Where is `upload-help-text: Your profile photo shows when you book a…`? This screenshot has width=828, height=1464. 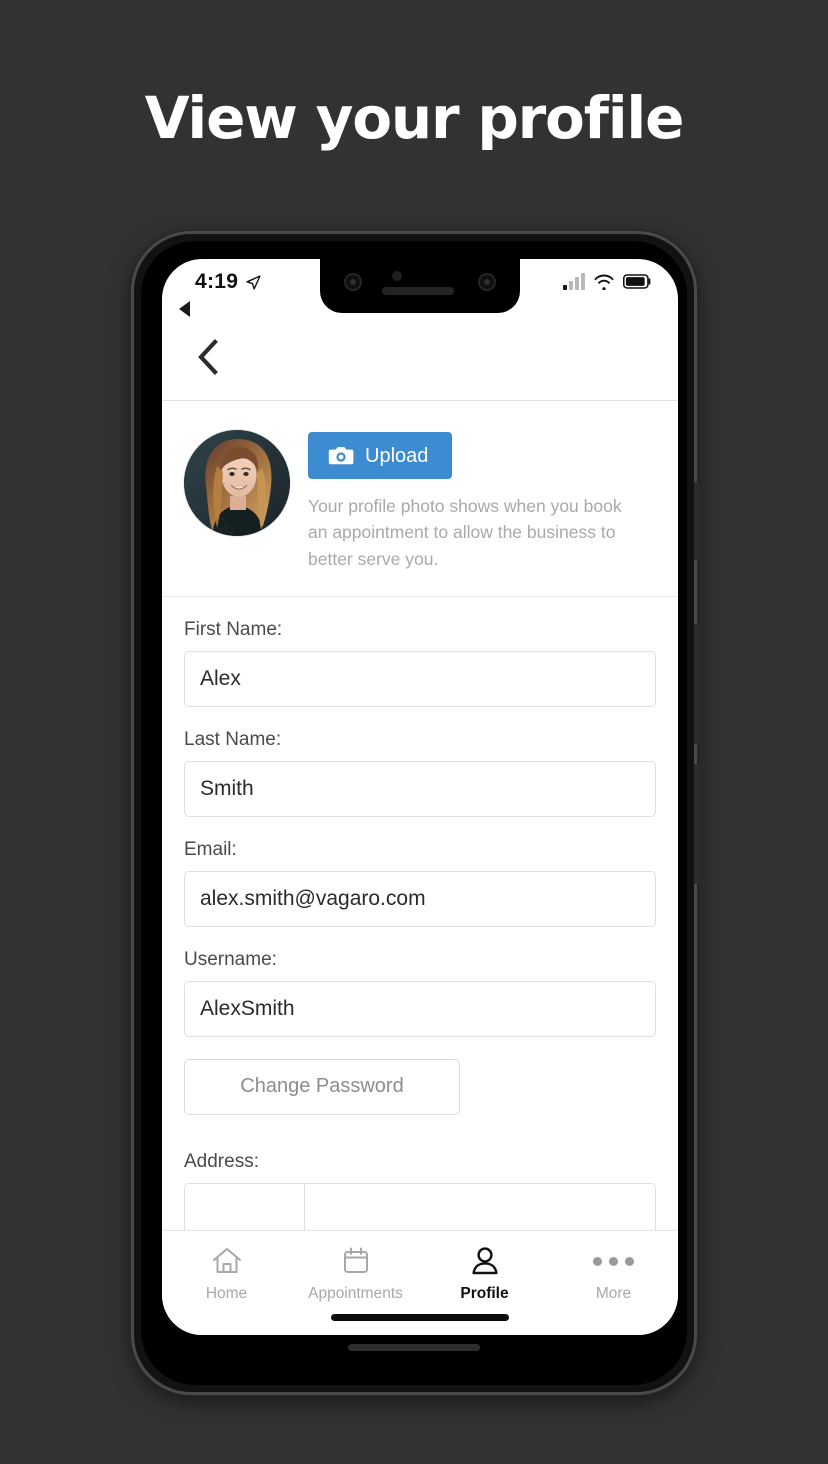 upload-help-text: Your profile photo shows when you book a… is located at coordinates (465, 532).